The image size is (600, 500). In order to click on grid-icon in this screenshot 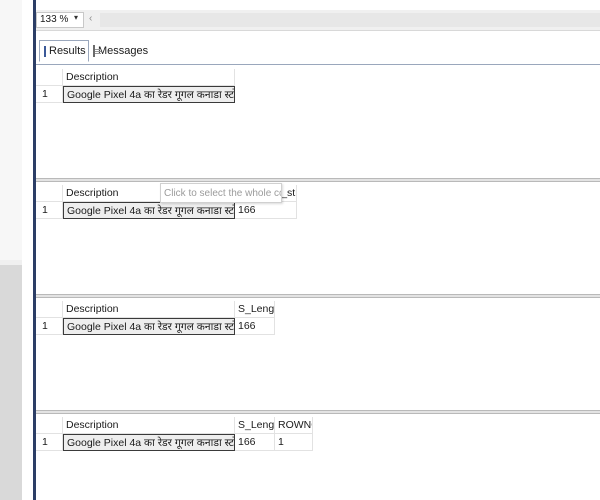, I will do `click(45, 51)`.